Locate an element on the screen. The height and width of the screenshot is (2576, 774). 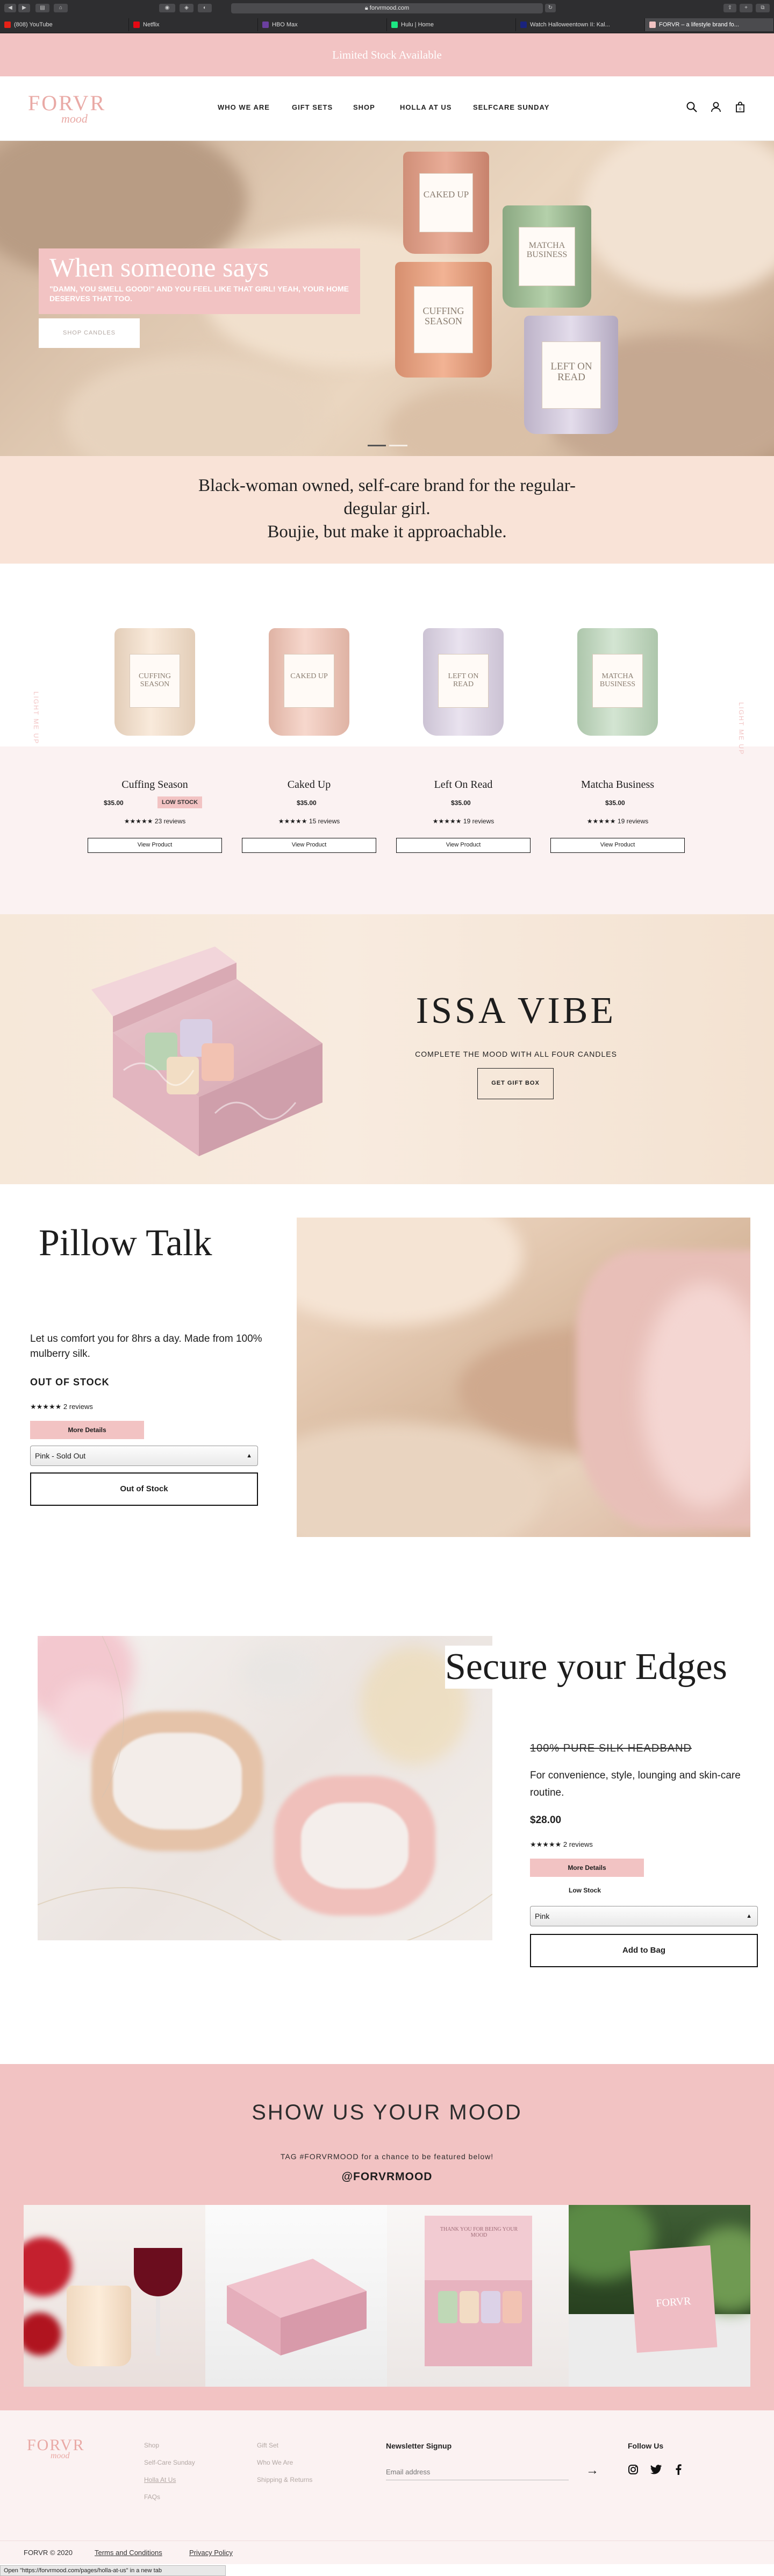
edges-more-details-button: More Details is located at coordinates (587, 1868).